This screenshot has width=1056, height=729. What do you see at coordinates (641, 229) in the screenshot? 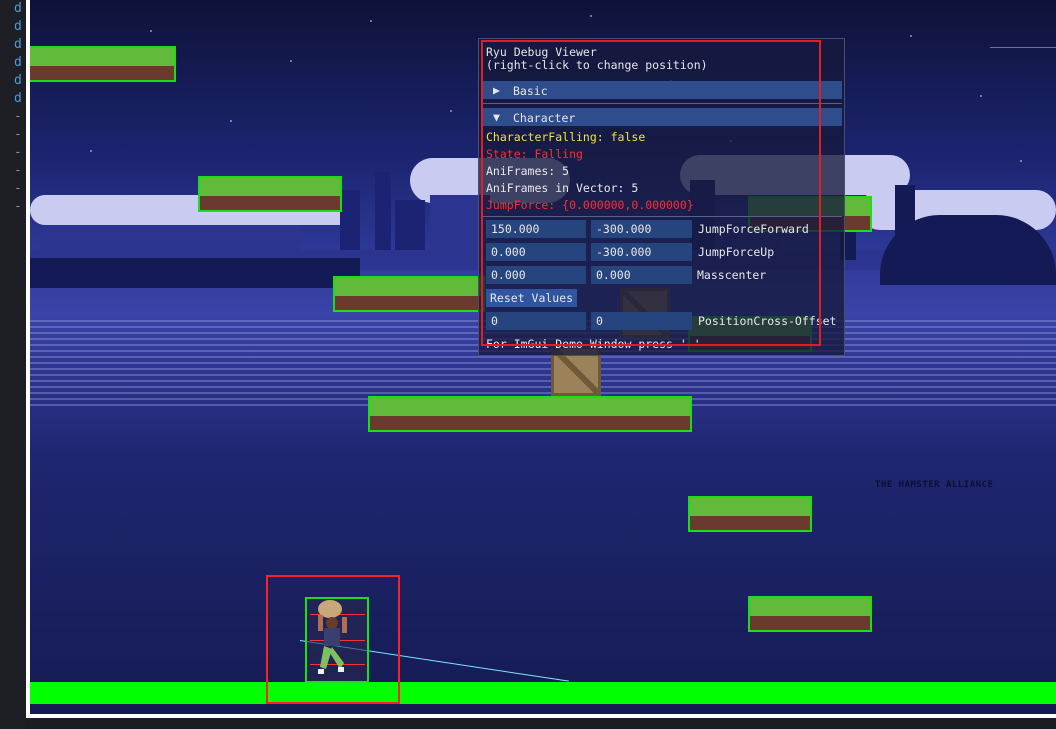
I see `jumpforceforward-y-input: -300.000` at bounding box center [641, 229].